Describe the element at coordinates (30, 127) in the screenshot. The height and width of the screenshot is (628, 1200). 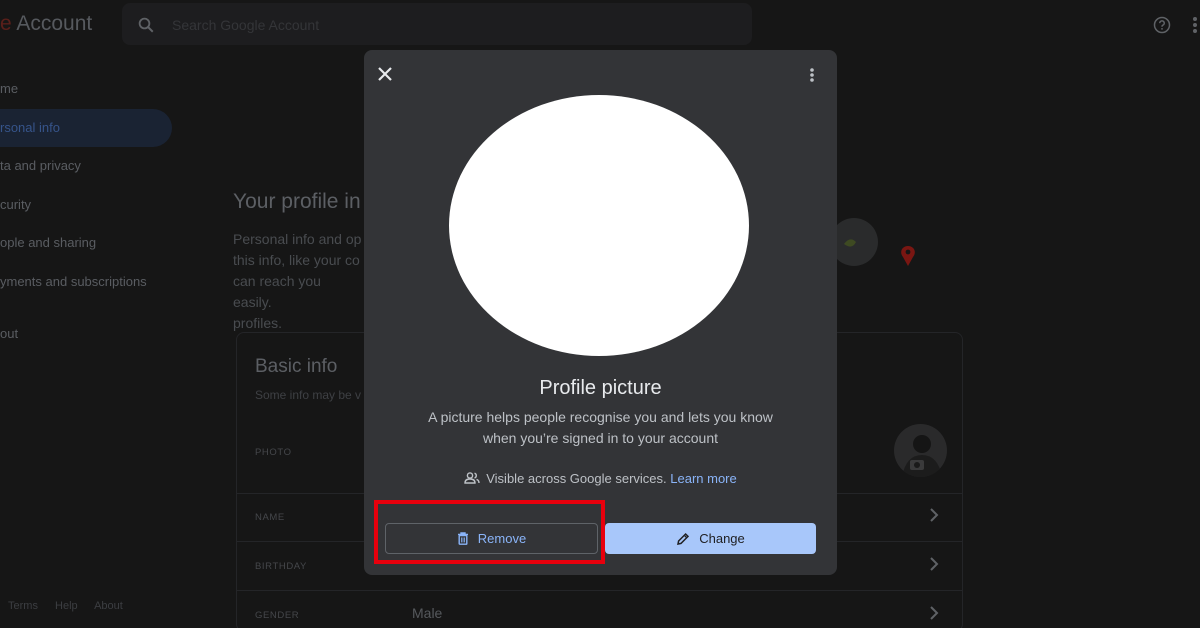
I see `sidebar-item-label: rsonal info` at that location.